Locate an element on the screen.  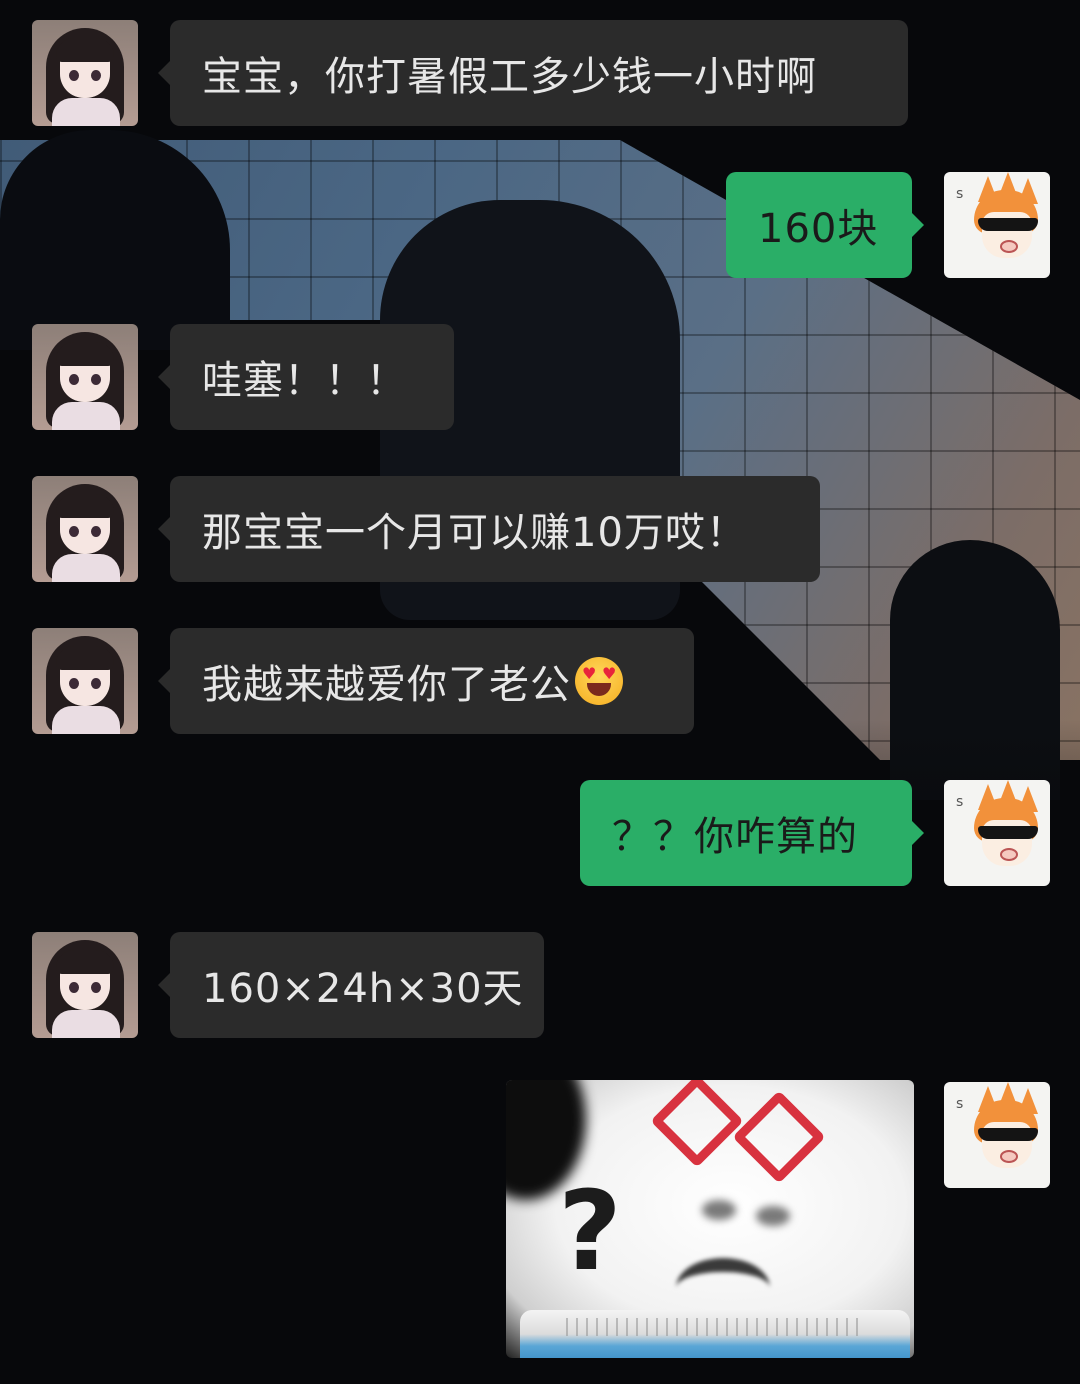
received-message-bubble: 那宝宝一个月可以赚10万哎！ is located at coordinates (489, 529).